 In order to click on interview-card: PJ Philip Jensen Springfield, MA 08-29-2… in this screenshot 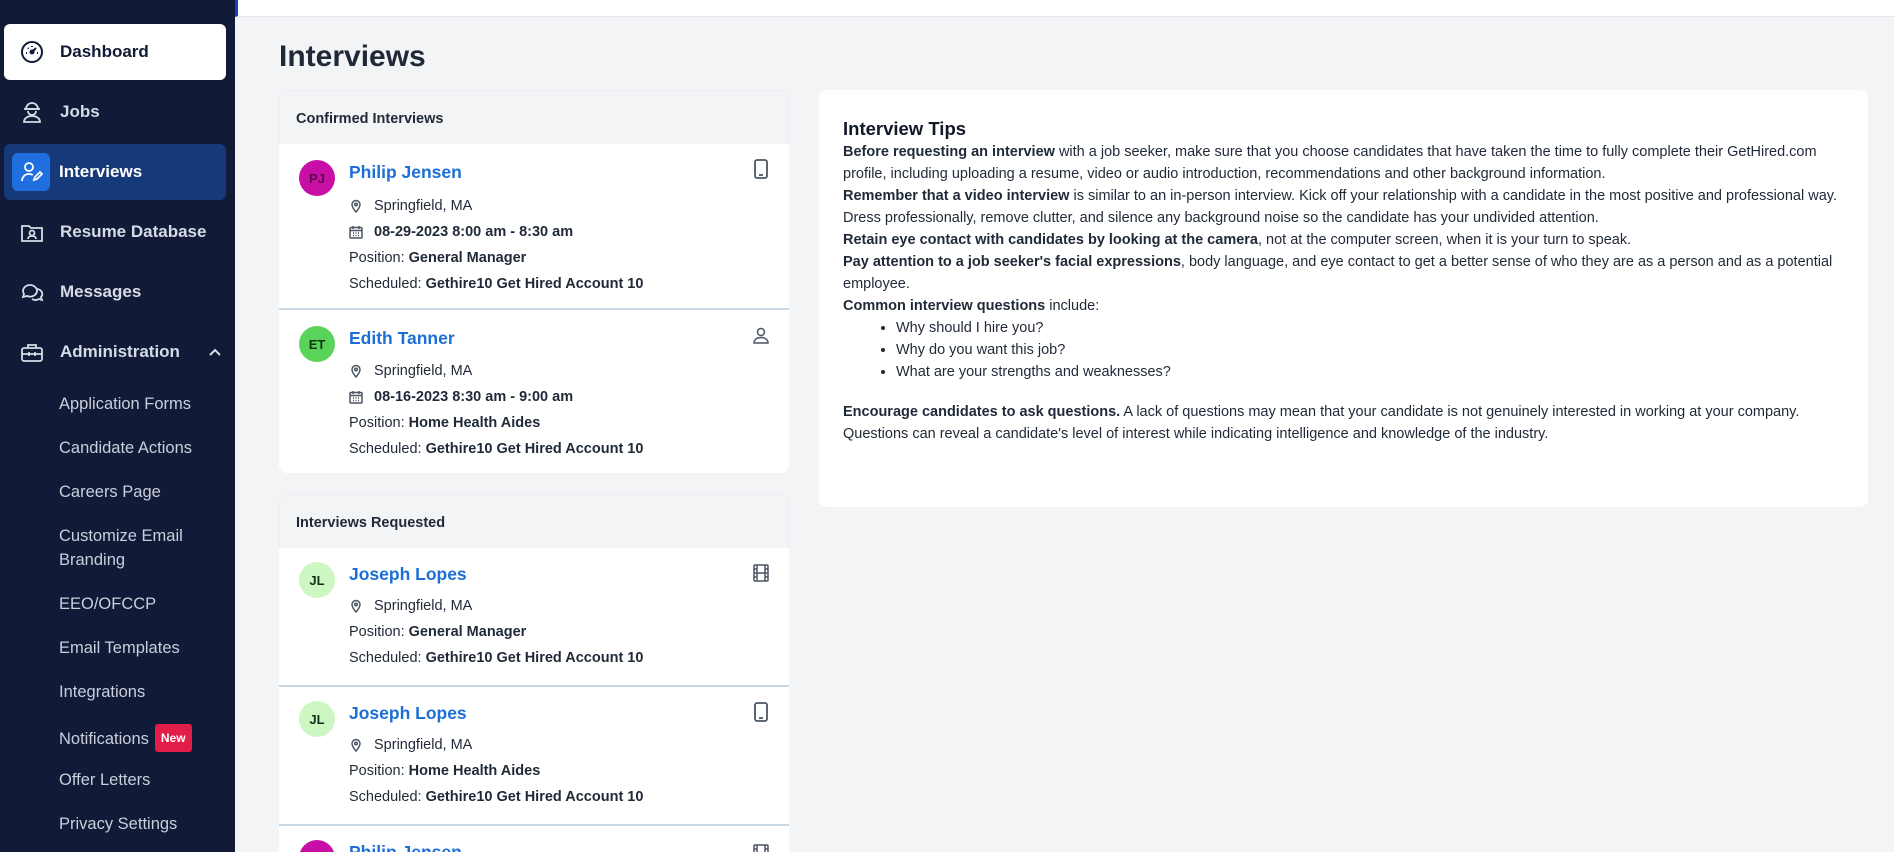, I will do `click(534, 227)`.